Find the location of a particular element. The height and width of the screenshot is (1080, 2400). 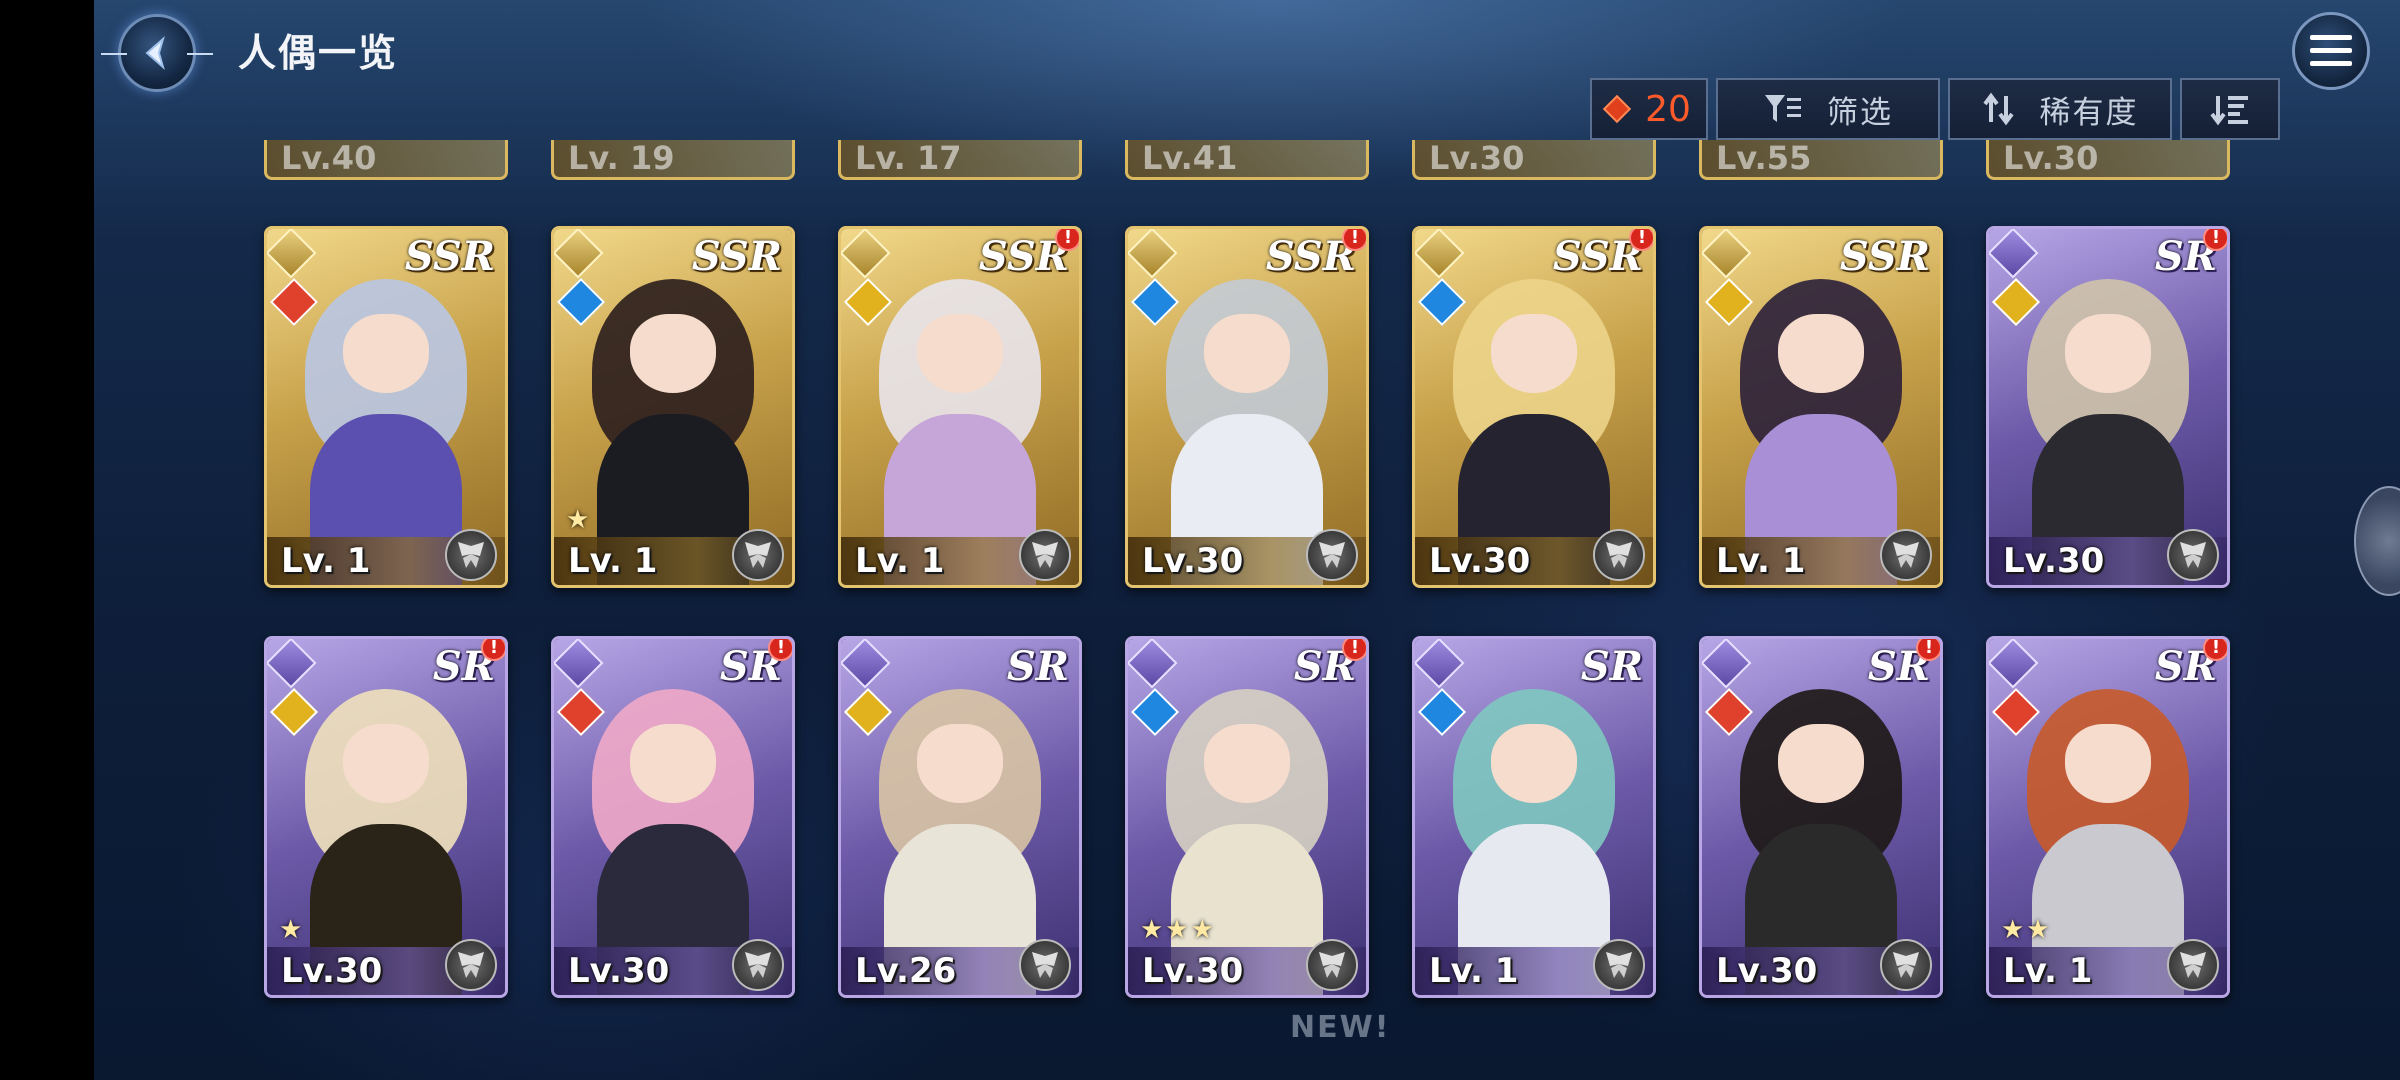

partial-card-level: Lv. 17 is located at coordinates (908, 158).